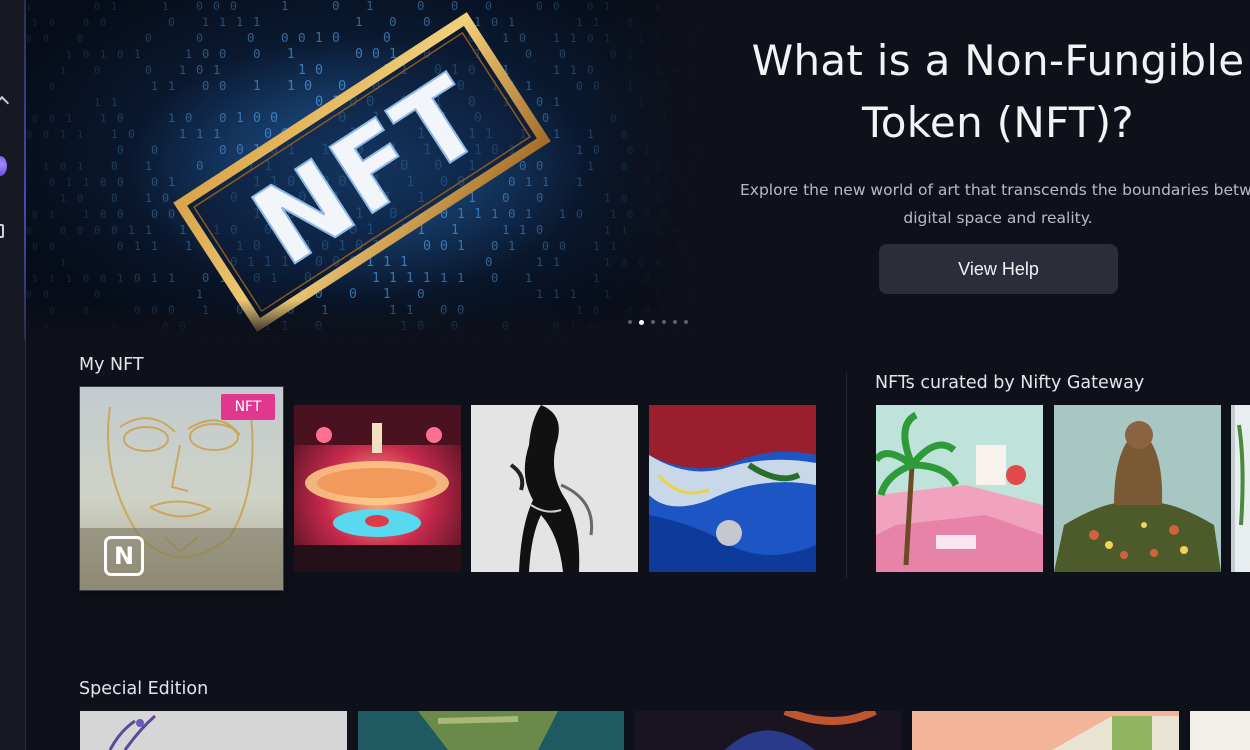 Image resolution: width=1250 pixels, height=750 pixels. What do you see at coordinates (3, 166) in the screenshot?
I see `profile-icon` at bounding box center [3, 166].